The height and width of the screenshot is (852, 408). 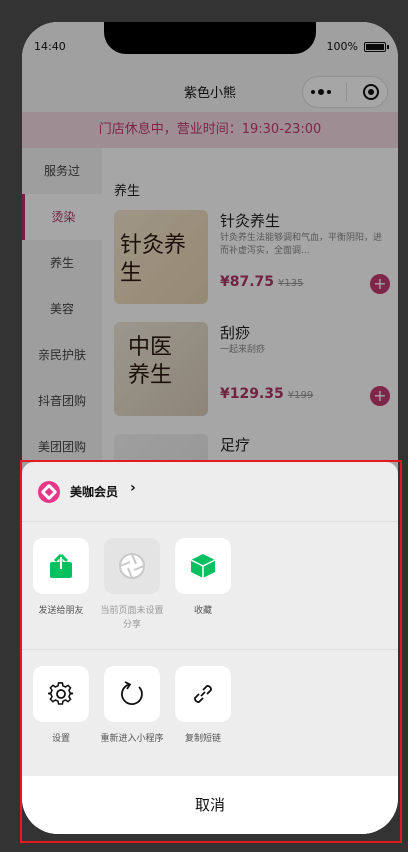 I want to click on refresh-icon, so click(x=132, y=693).